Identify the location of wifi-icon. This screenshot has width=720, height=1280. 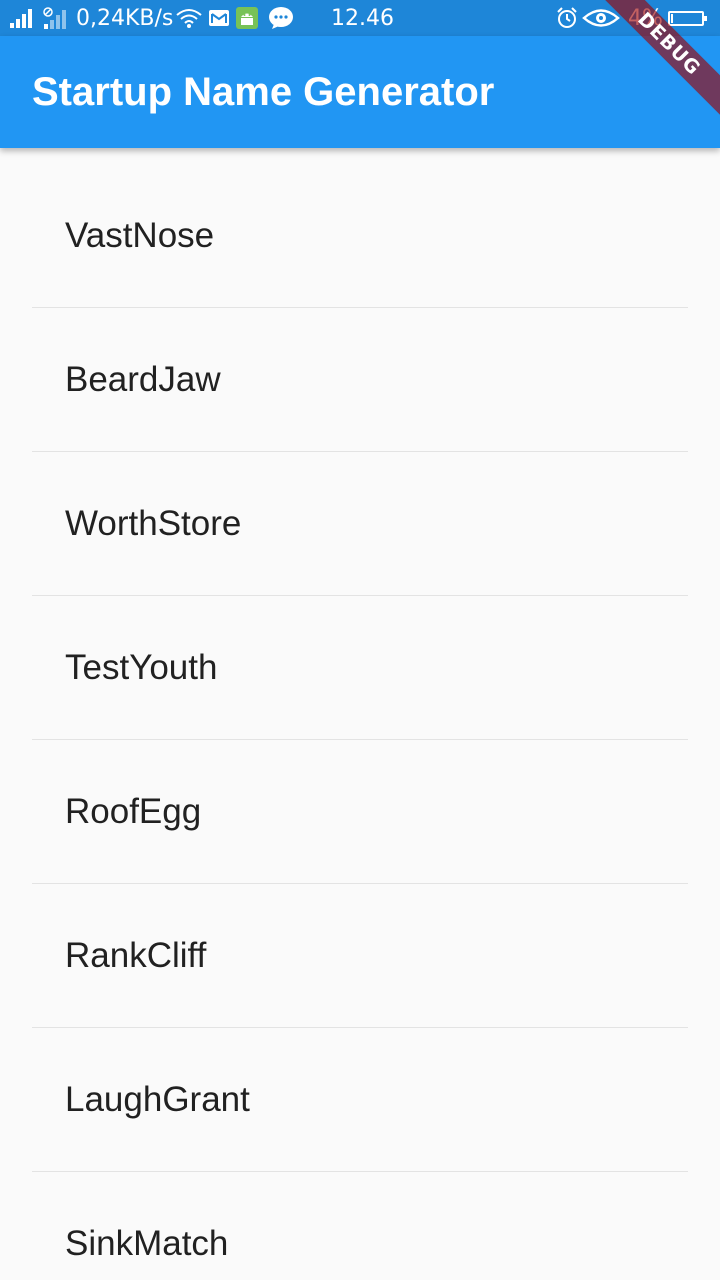
(189, 18).